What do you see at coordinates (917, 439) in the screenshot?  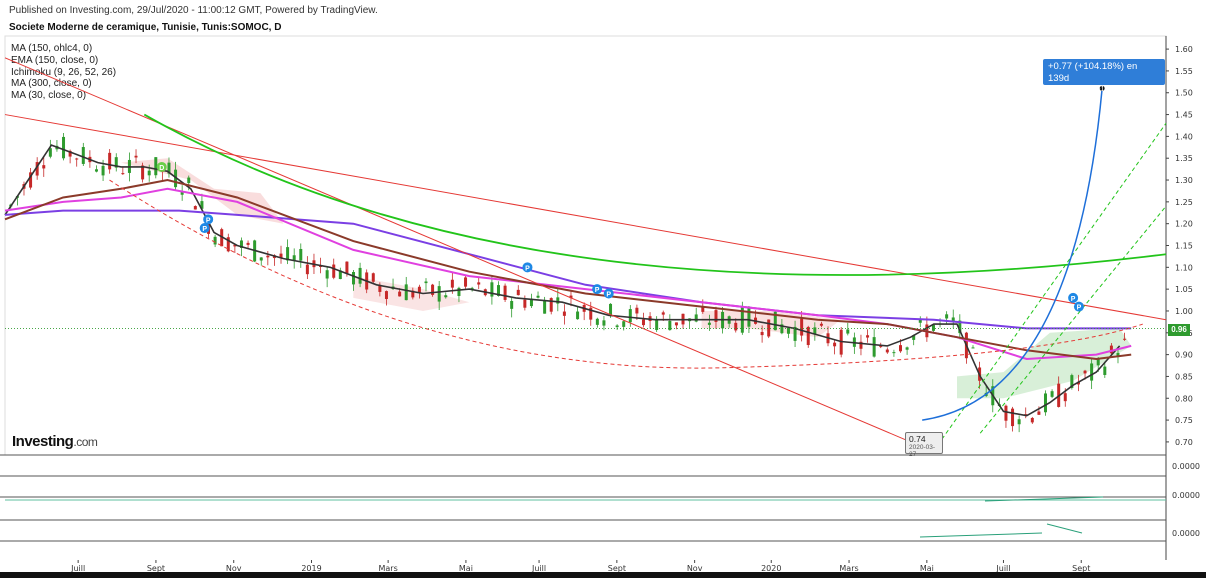 I see `low-price-value: 0.74` at bounding box center [917, 439].